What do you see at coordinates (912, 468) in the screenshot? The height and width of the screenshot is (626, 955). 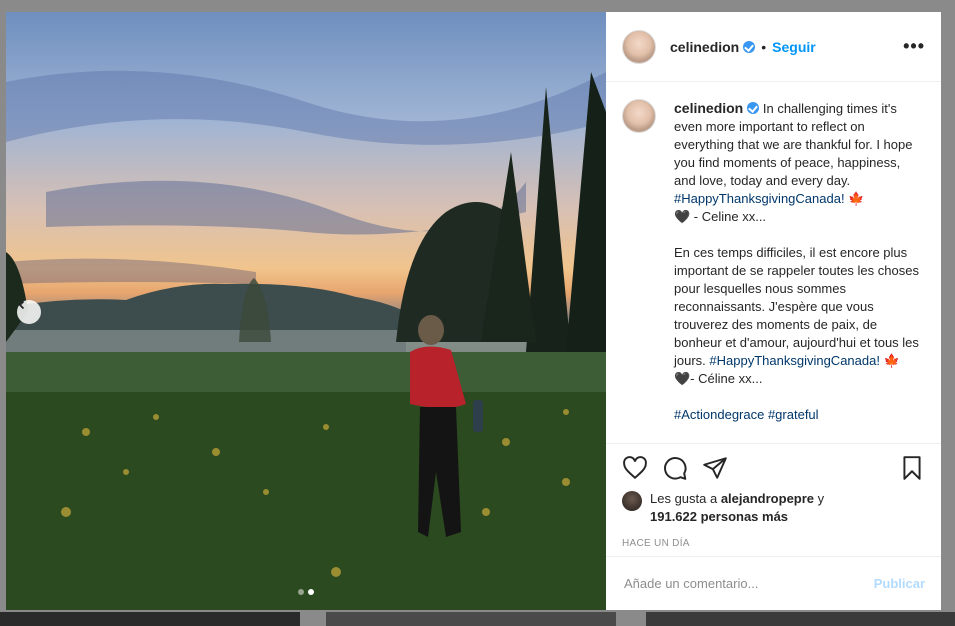 I see `bookmark-icon` at bounding box center [912, 468].